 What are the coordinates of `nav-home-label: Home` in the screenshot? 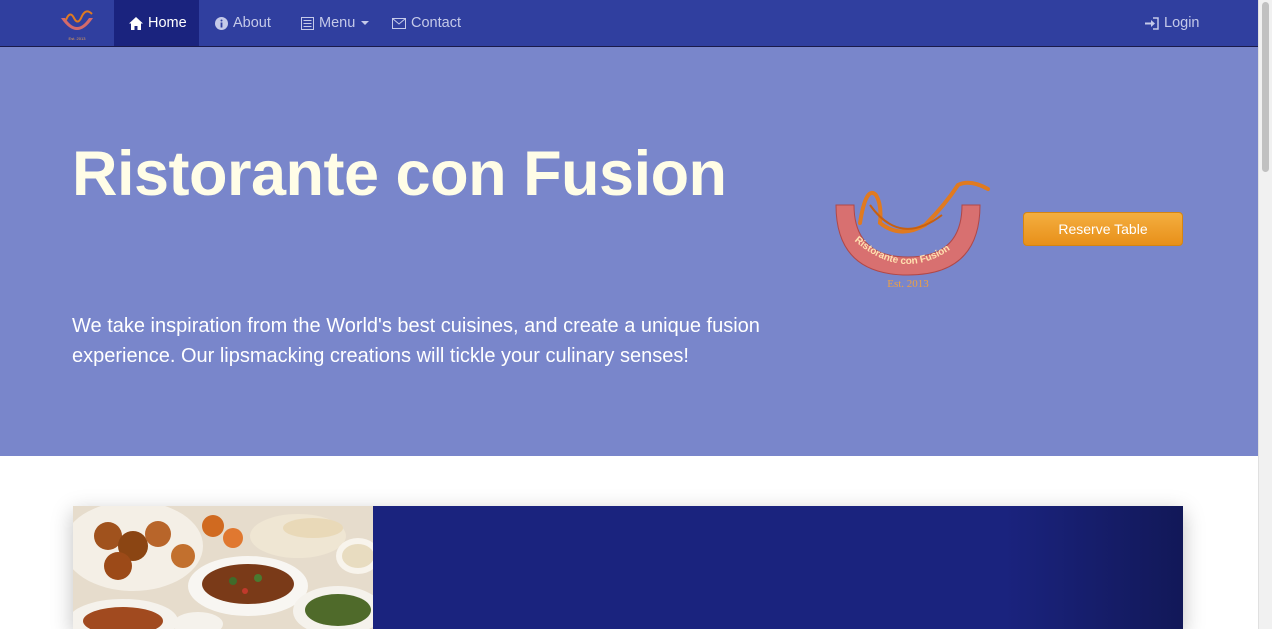 It's located at (167, 23).